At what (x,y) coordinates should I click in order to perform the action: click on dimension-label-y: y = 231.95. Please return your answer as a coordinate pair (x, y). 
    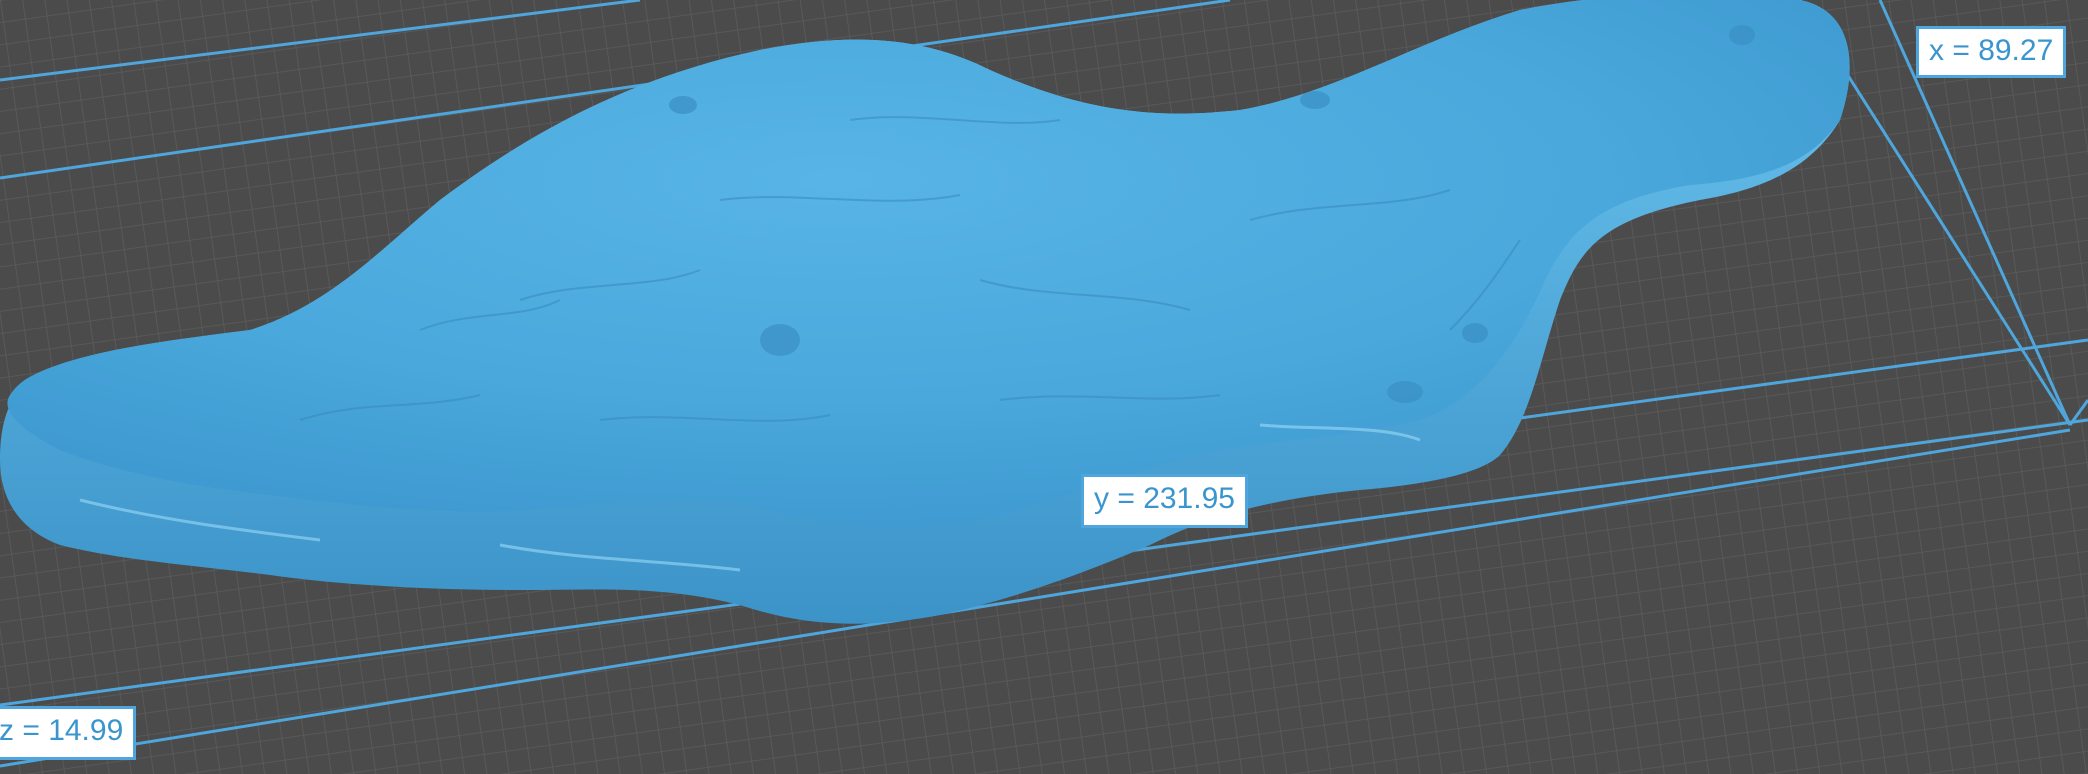
    Looking at the image, I should click on (1164, 501).